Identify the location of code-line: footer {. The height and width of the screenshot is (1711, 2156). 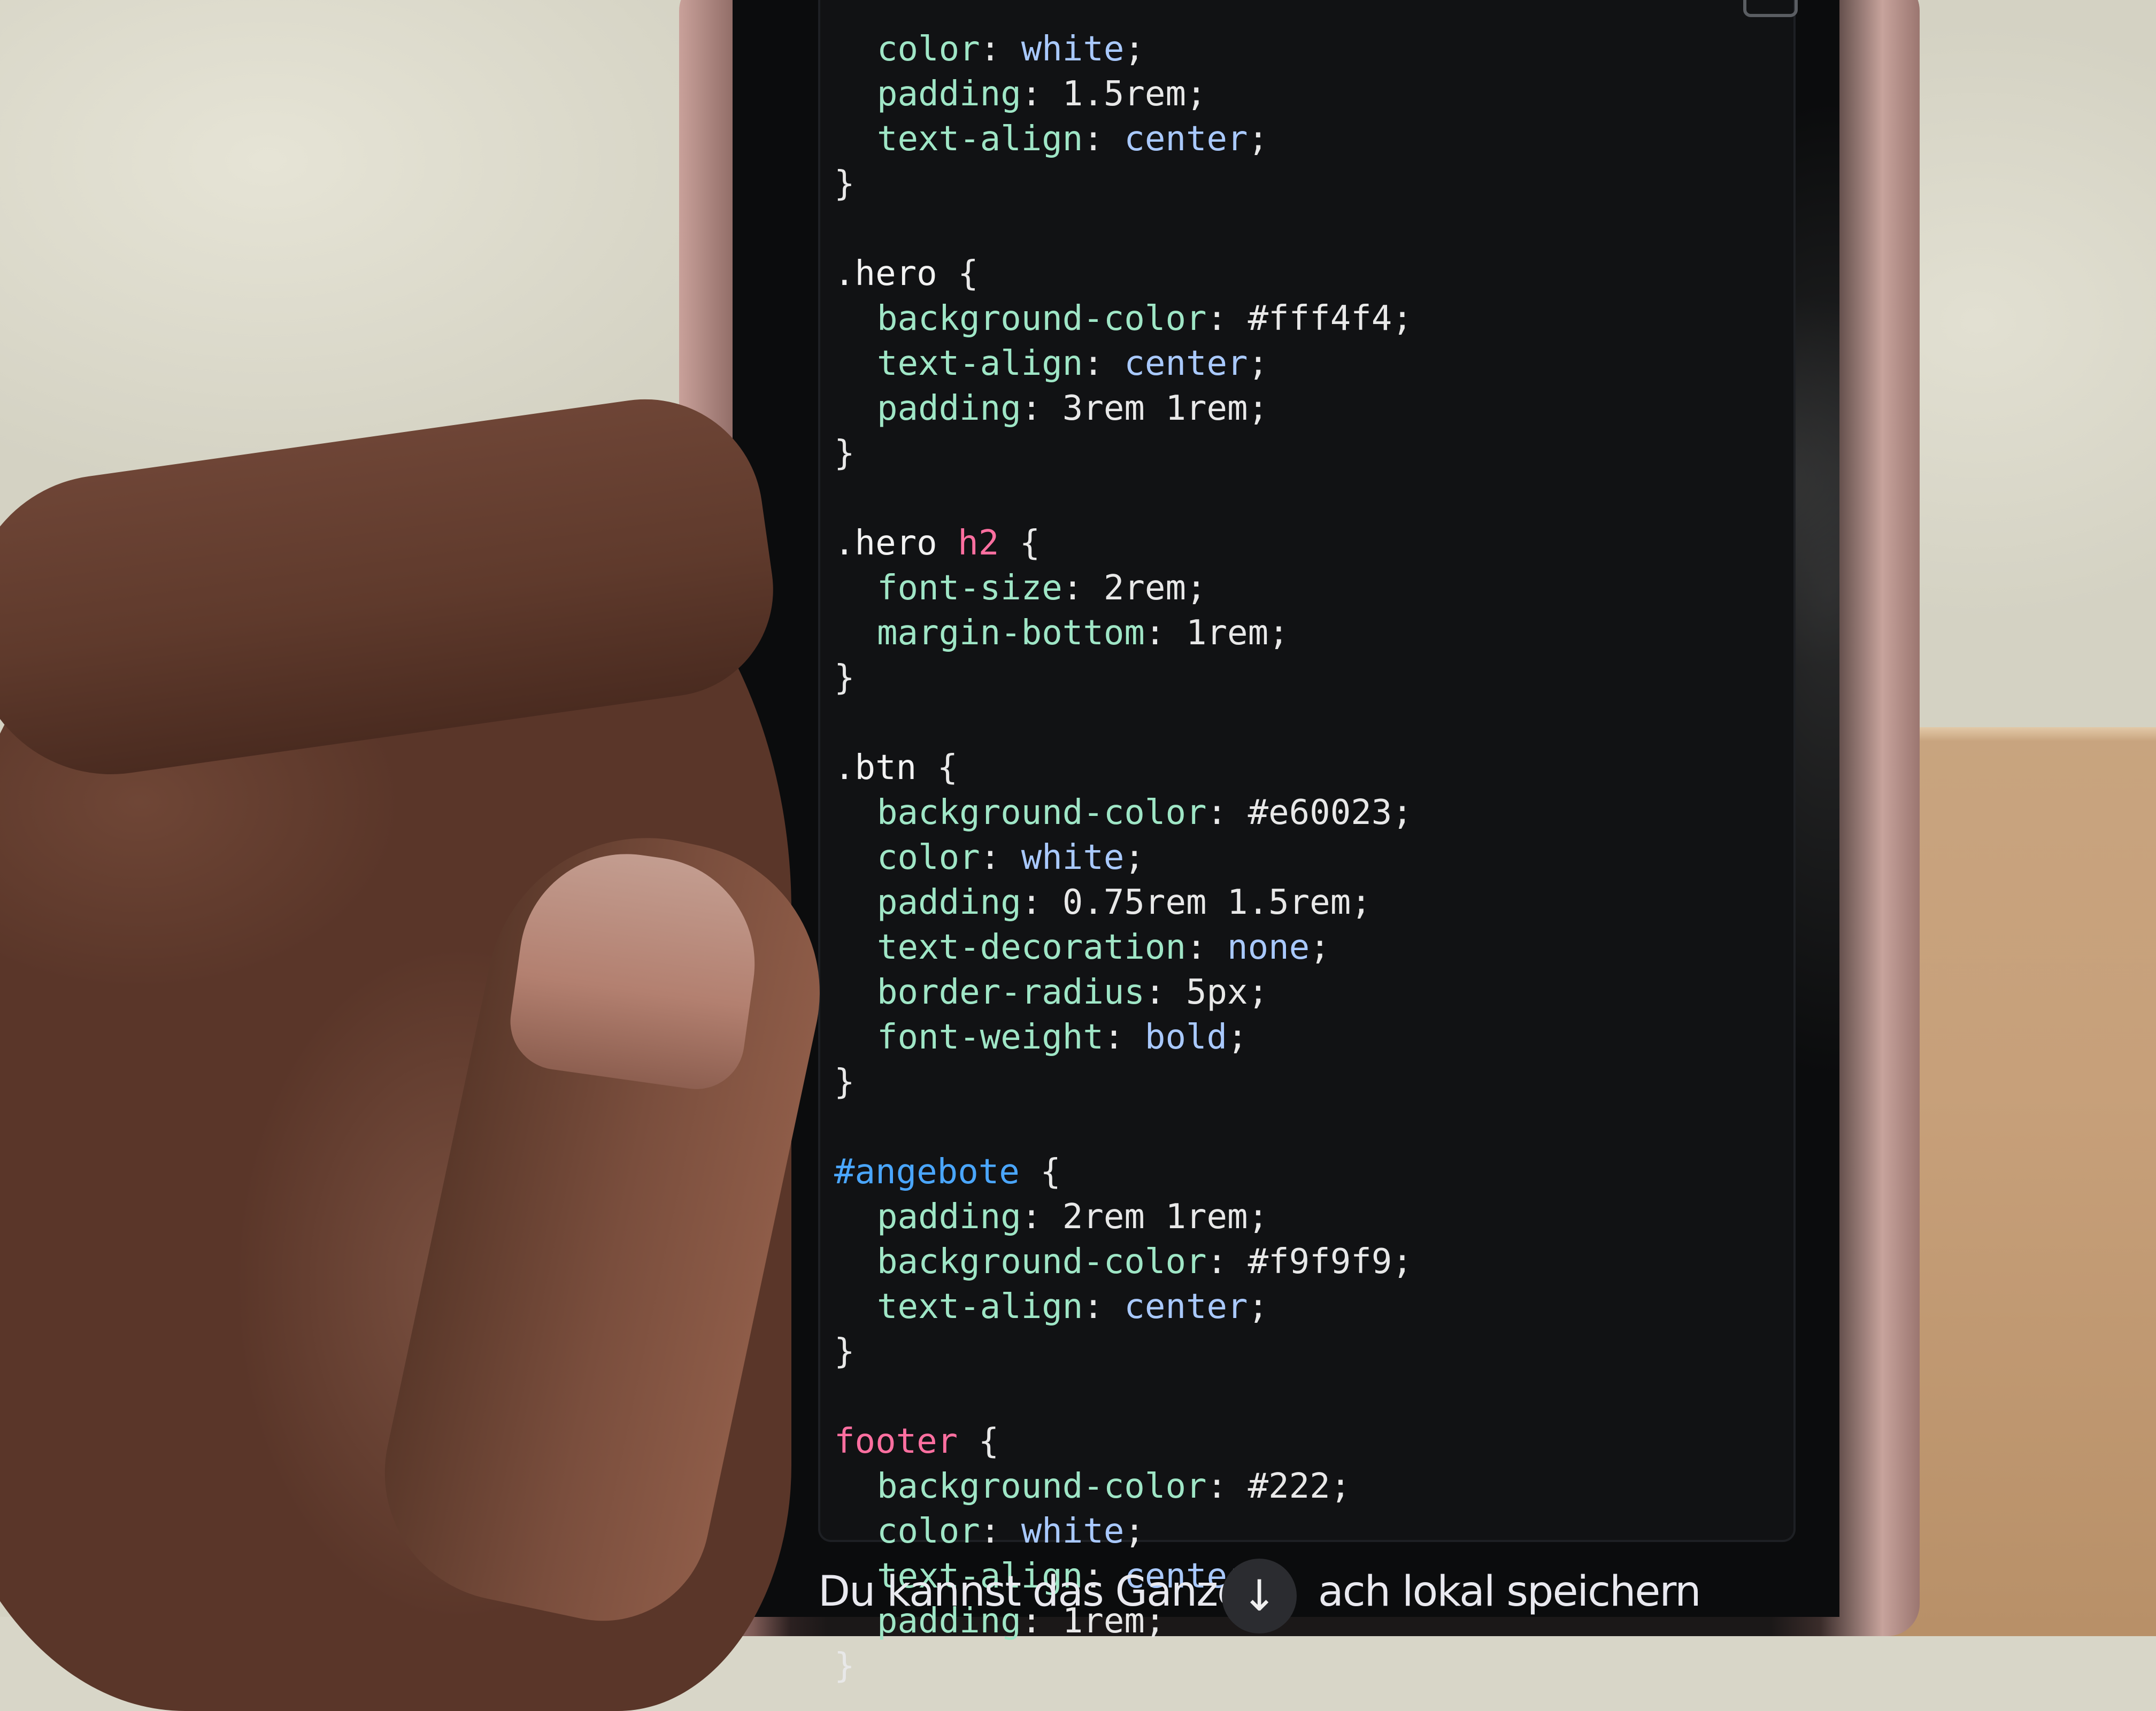
(1123, 1441).